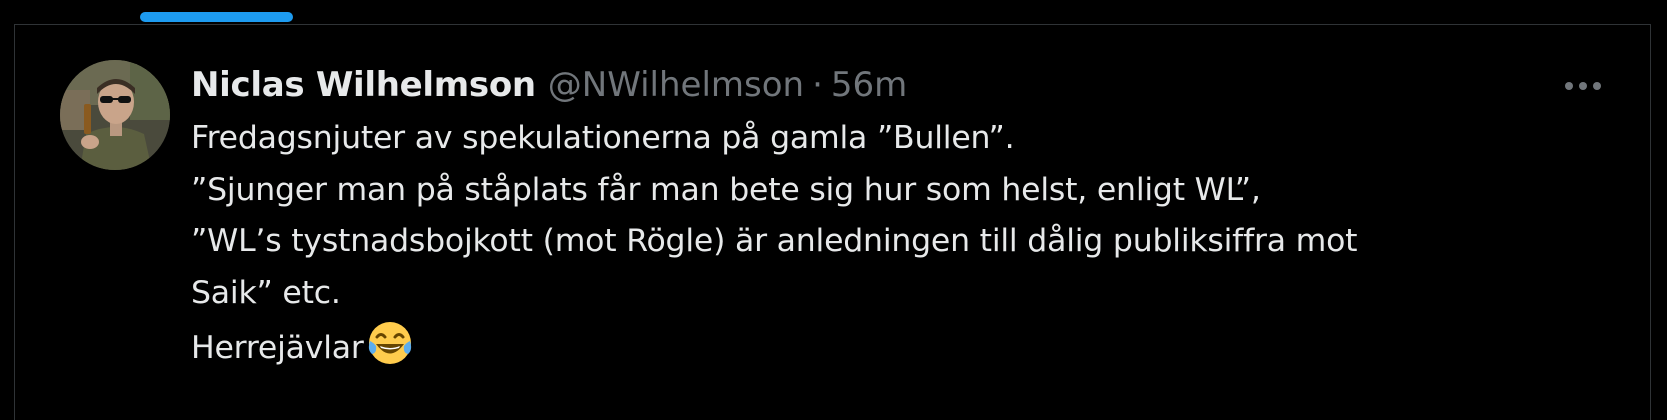 The width and height of the screenshot is (1667, 420). Describe the element at coordinates (676, 85) in the screenshot. I see `author-handle: @NWilhelmson` at that location.